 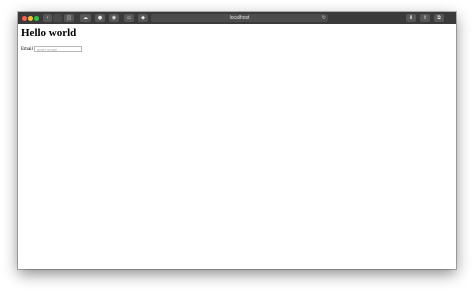 I want to click on extension-button-3: ▫, so click(x=129, y=18).